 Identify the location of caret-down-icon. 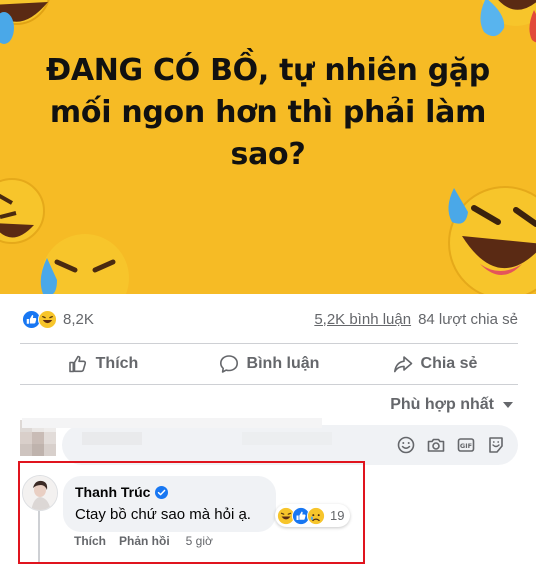
(508, 405).